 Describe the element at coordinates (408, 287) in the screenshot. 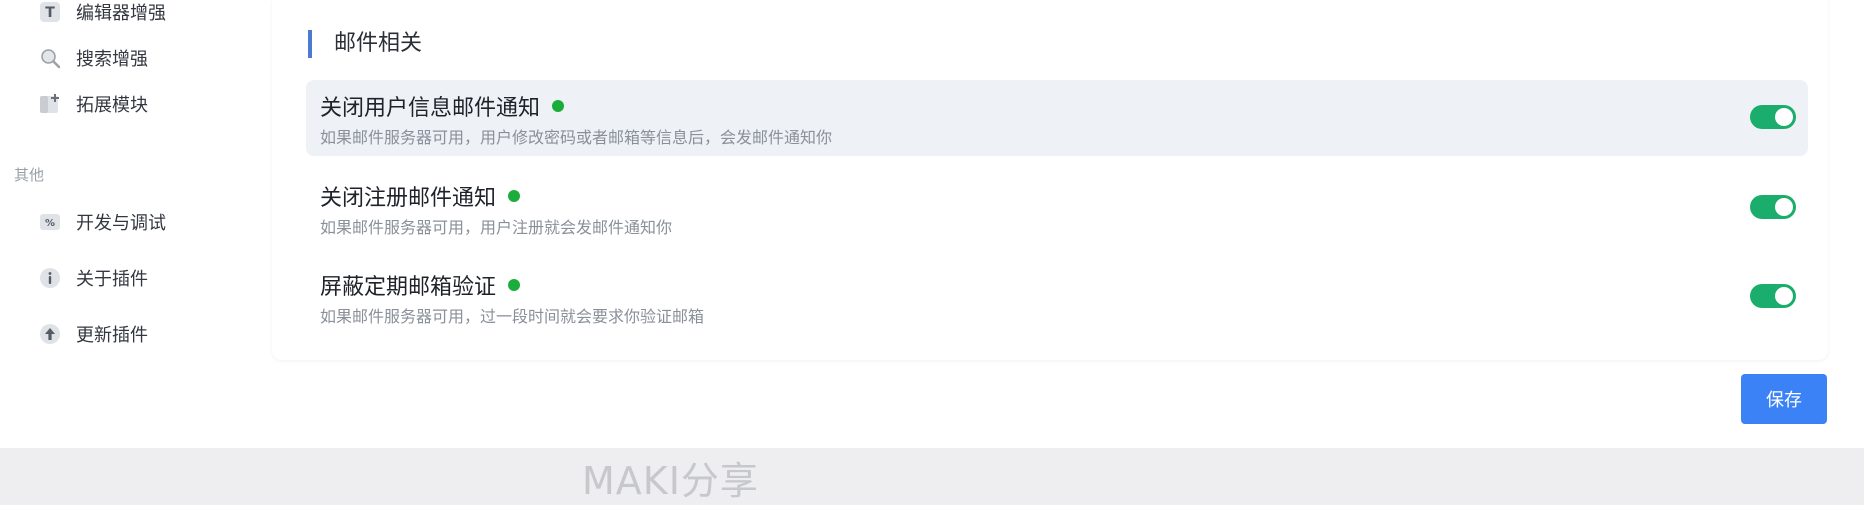

I see `setting-title-text: 屏蔽定期邮箱验证` at that location.